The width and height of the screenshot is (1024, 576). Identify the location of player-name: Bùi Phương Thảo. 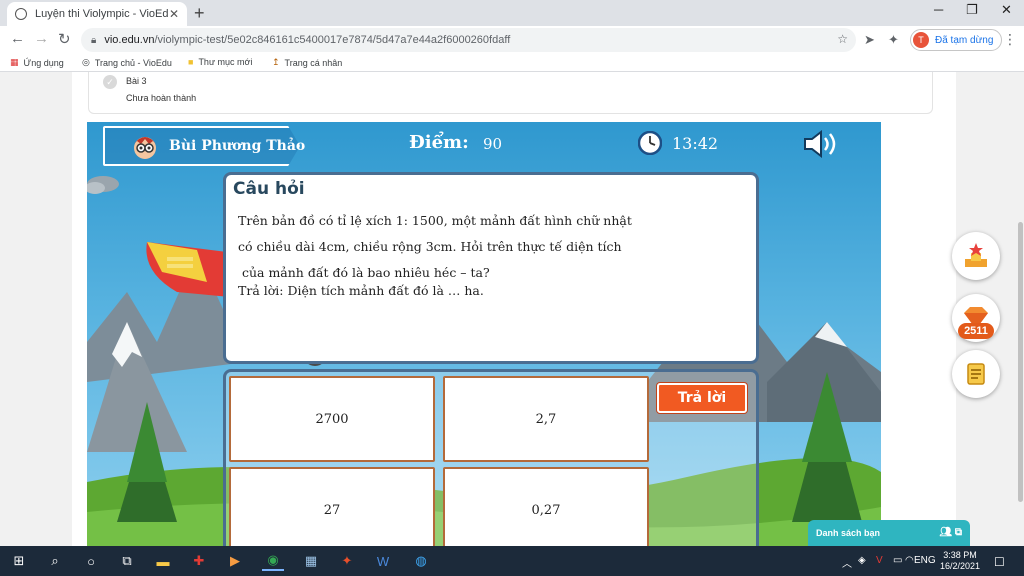
(237, 146).